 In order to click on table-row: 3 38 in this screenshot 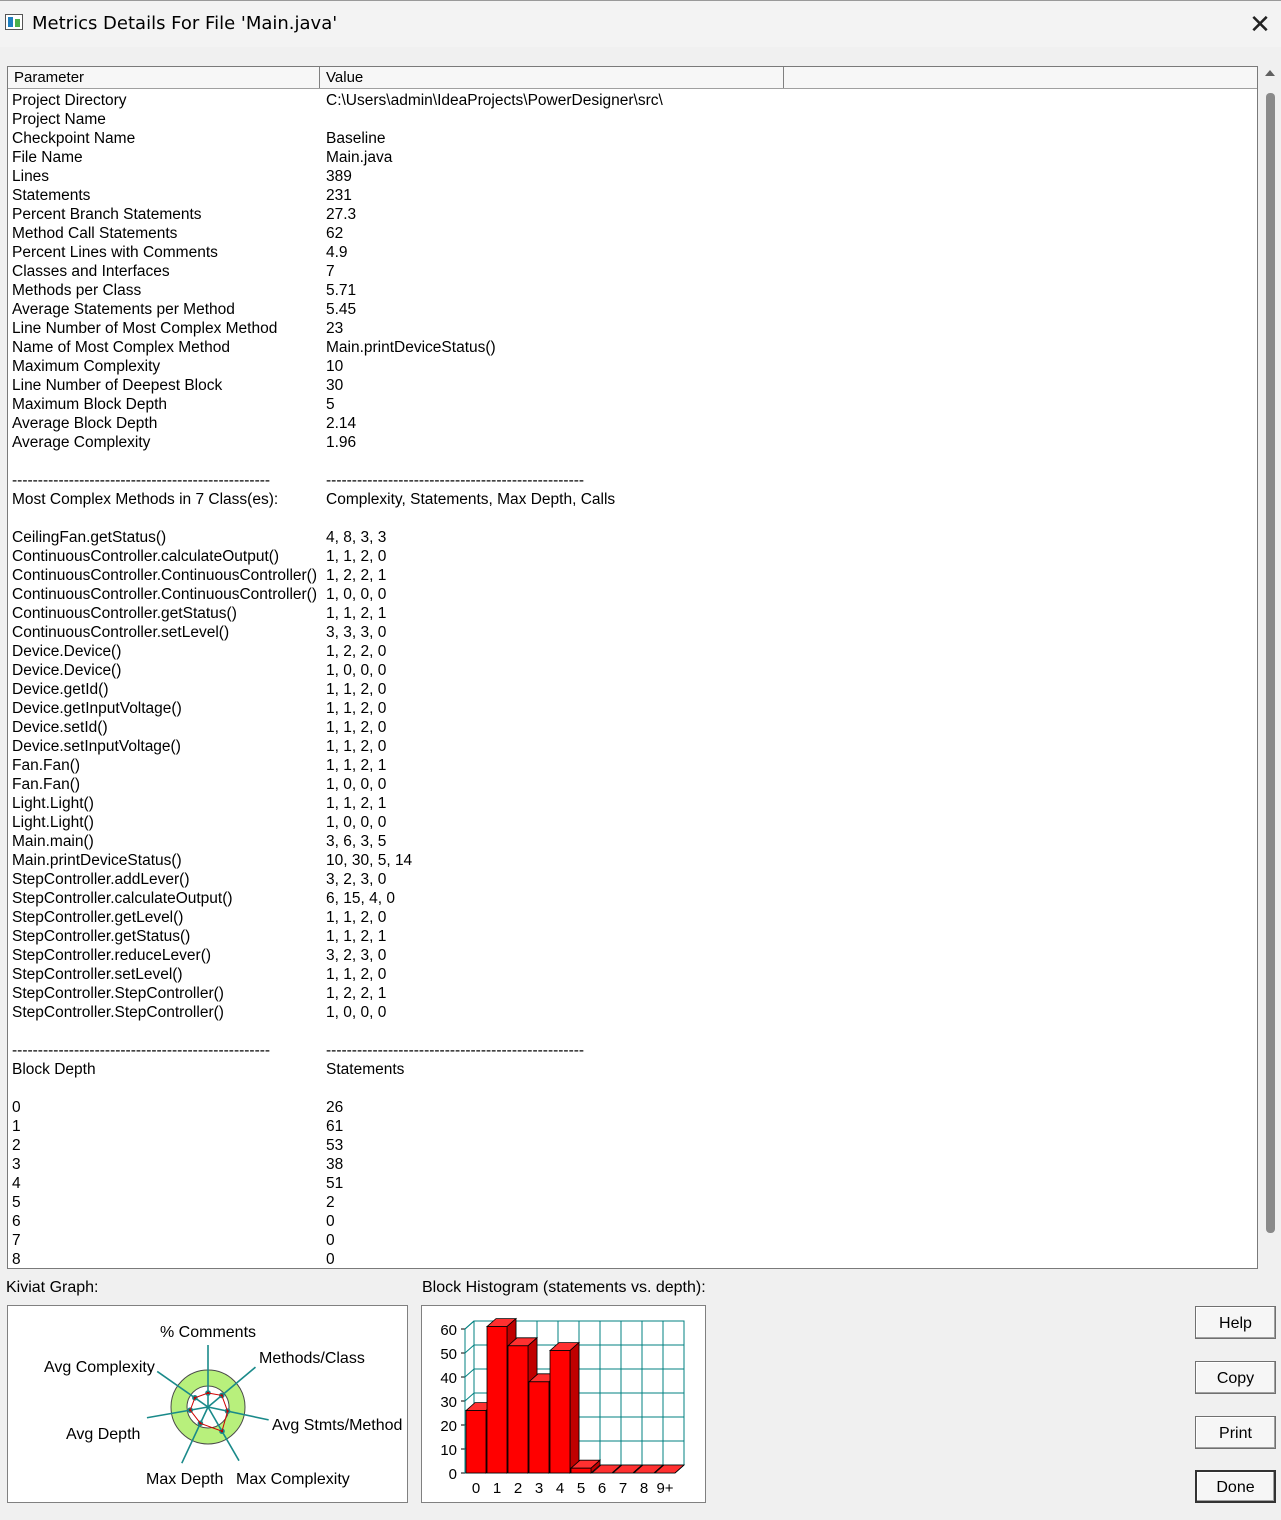, I will do `click(632, 1164)`.